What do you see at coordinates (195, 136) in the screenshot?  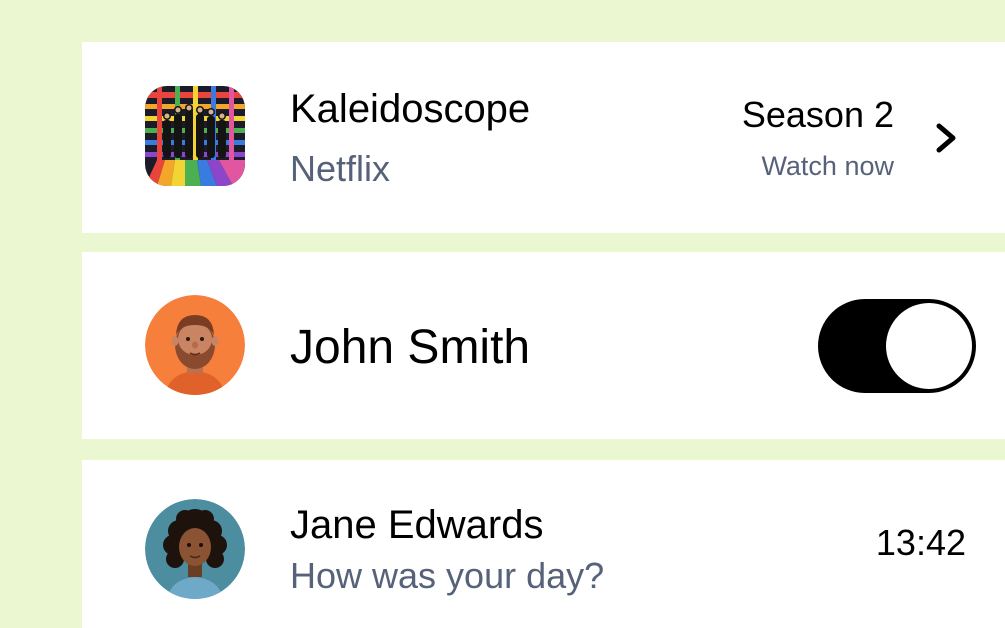 I see `show-poster` at bounding box center [195, 136].